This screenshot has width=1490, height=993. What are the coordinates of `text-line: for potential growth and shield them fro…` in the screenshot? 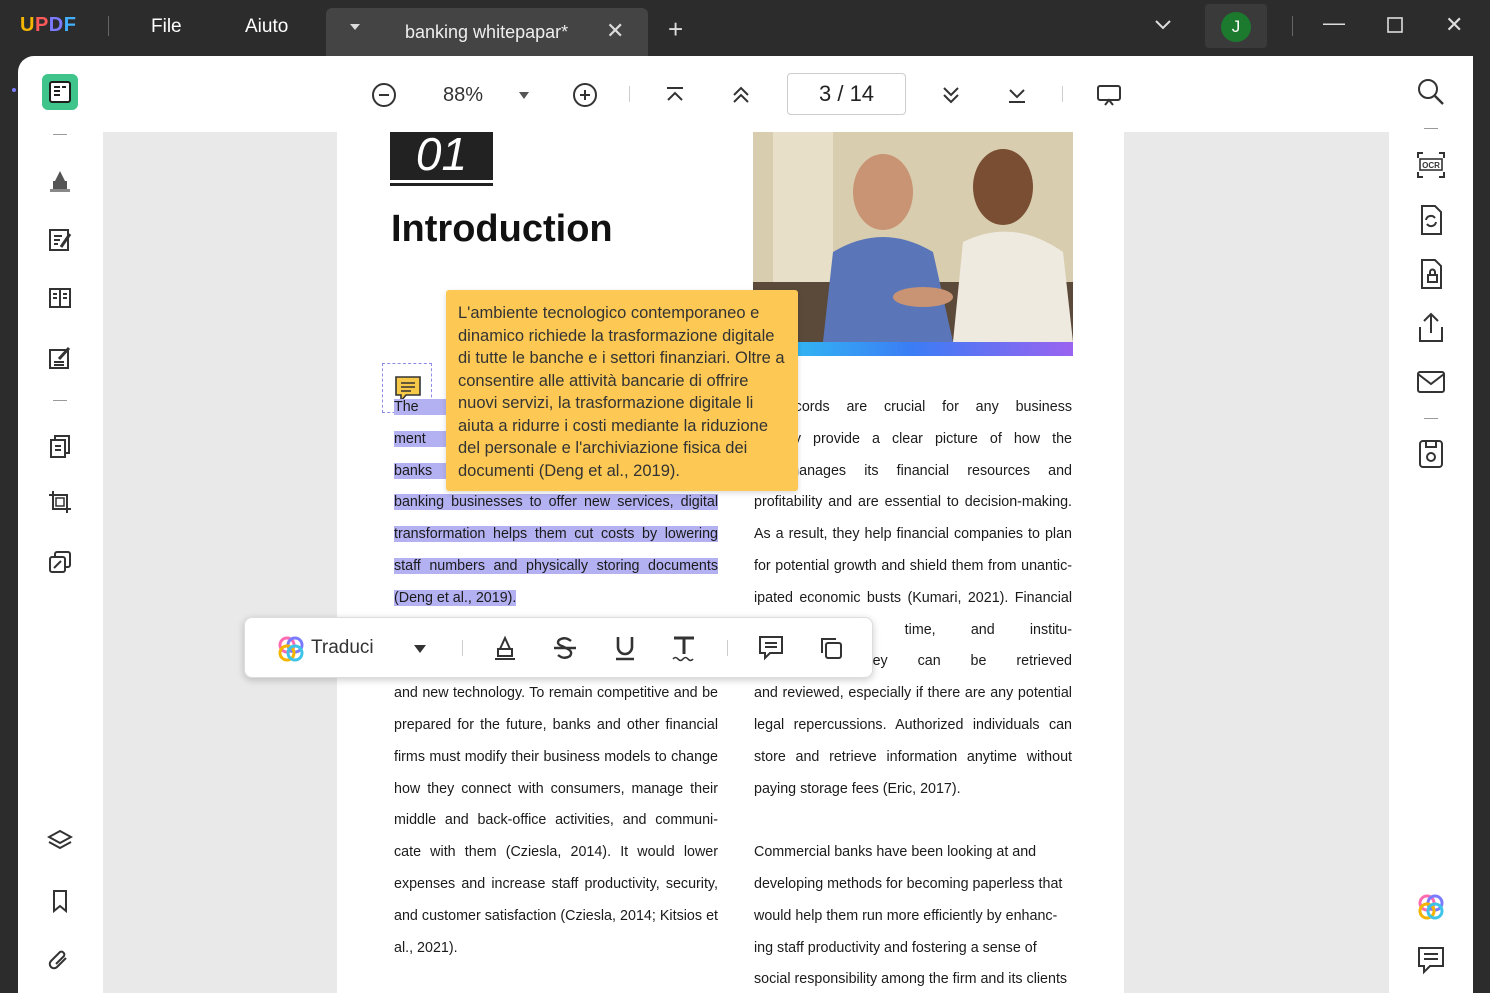 It's located at (913, 567).